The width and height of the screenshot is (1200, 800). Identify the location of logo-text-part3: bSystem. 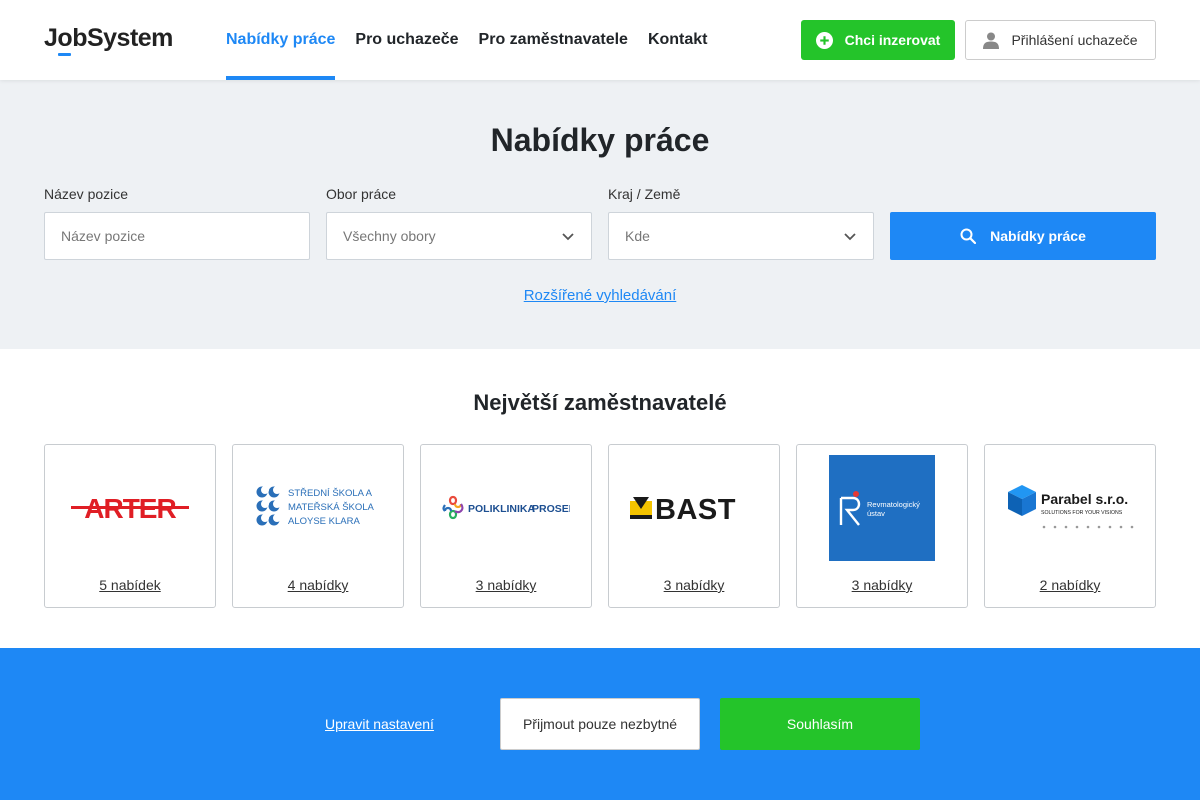
(122, 37).